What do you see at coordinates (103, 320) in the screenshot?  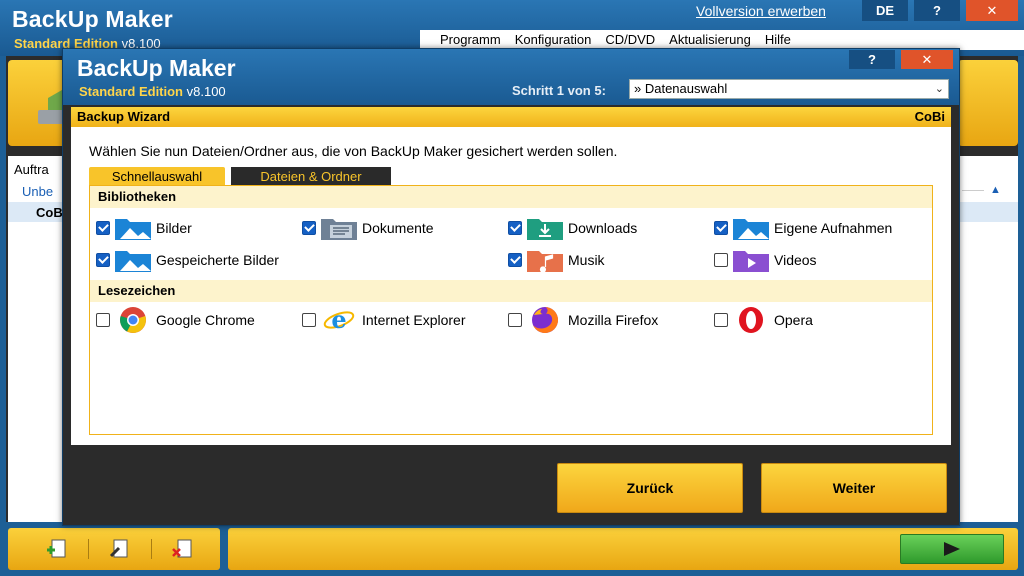 I see `checkbox-chrome` at bounding box center [103, 320].